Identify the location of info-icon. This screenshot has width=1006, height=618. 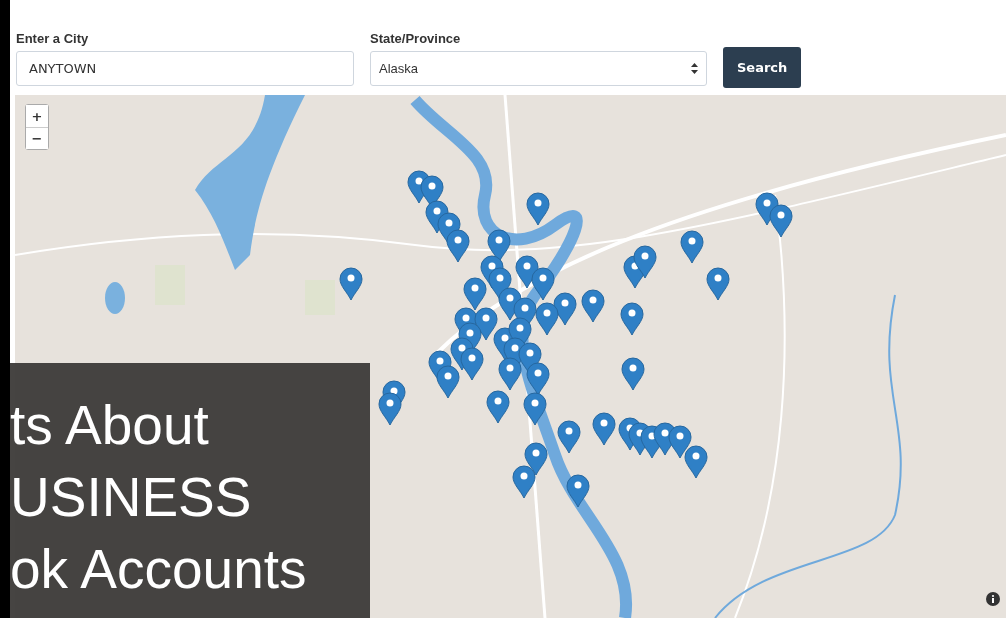
(993, 599).